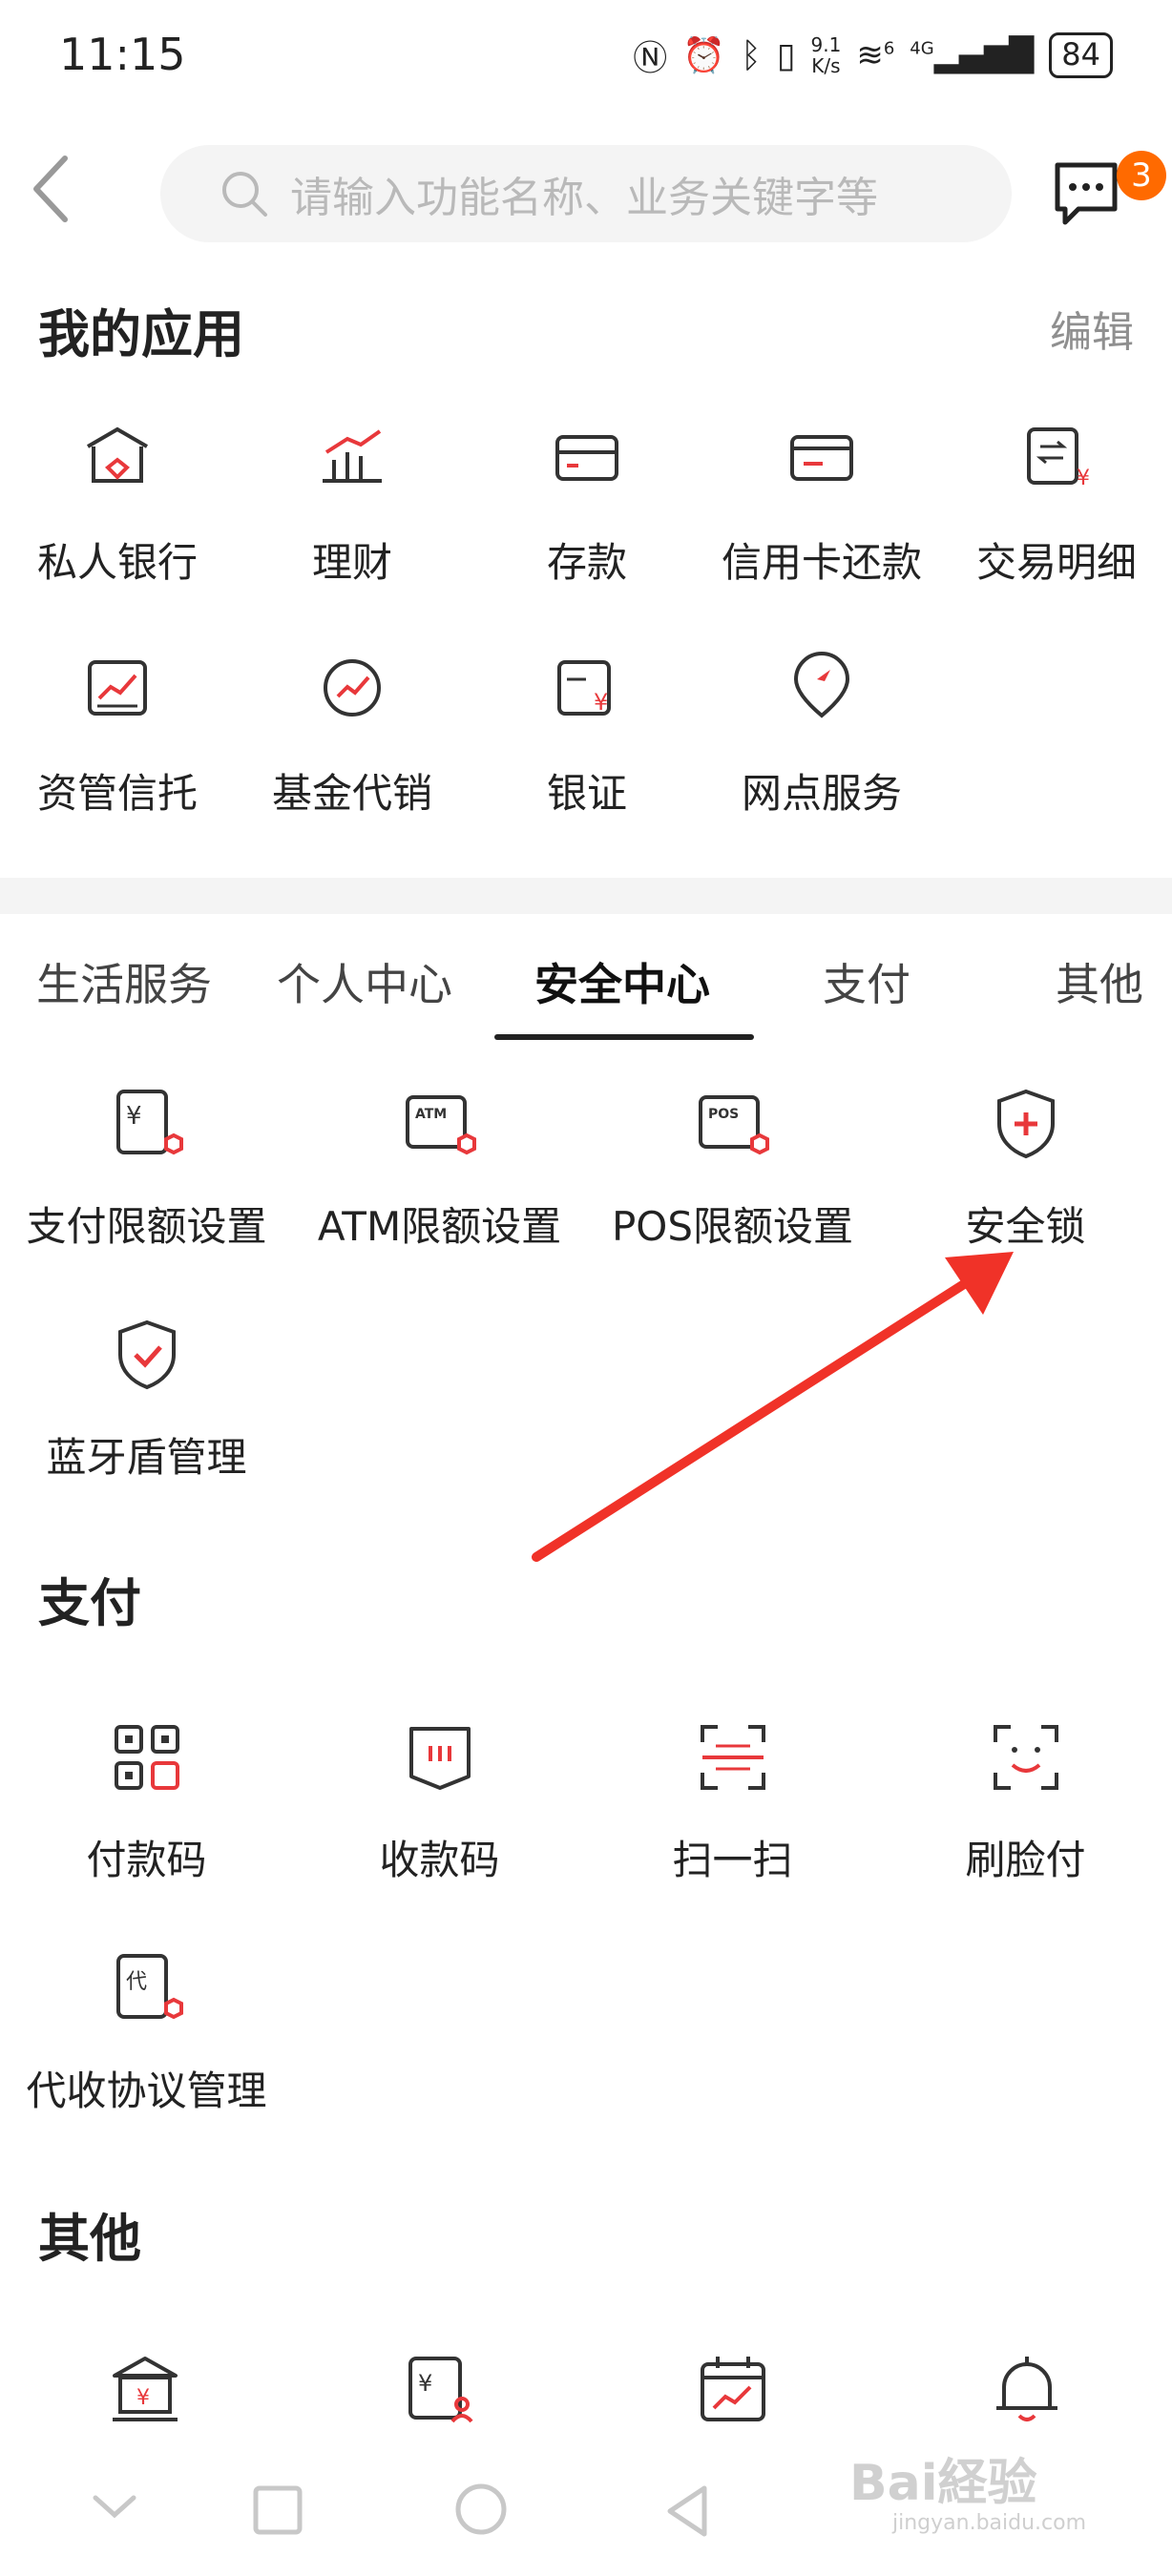  What do you see at coordinates (146, 1410) in the screenshot?
I see `security-item-bluetooth-shield: 蓝牙盾管理` at bounding box center [146, 1410].